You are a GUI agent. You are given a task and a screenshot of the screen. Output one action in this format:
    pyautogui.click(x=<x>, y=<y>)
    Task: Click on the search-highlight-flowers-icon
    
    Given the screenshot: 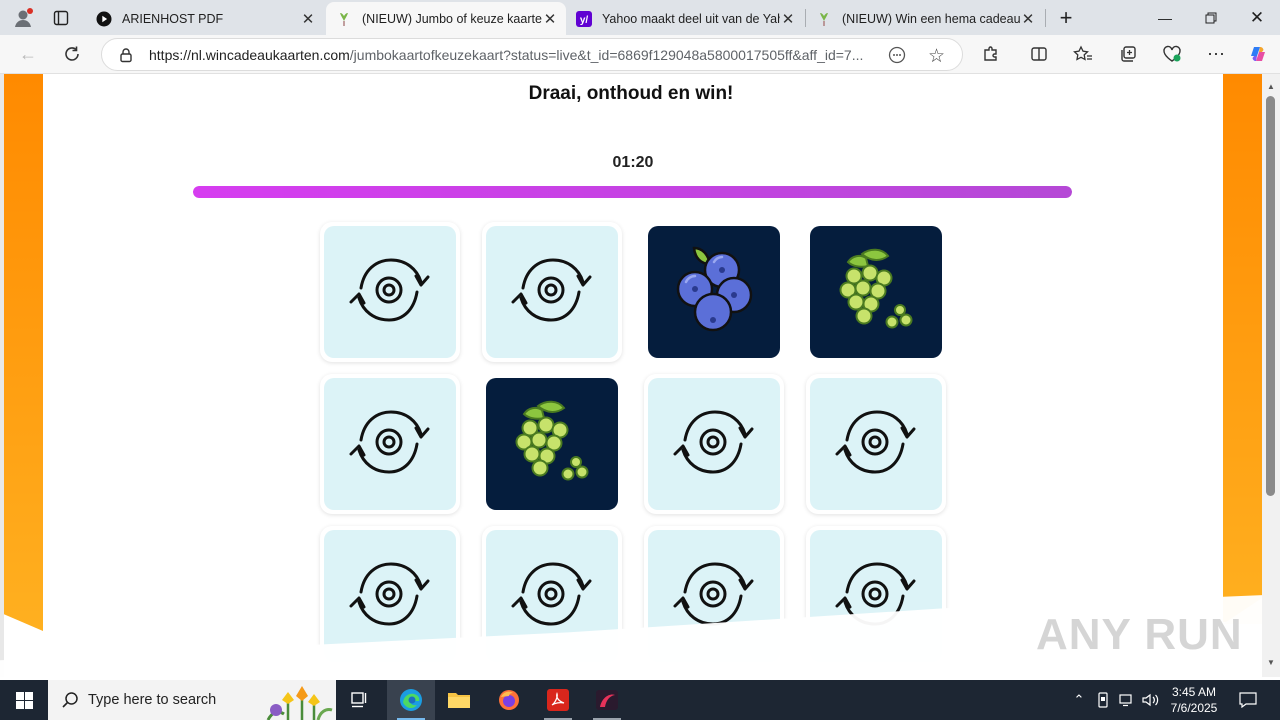 What is the action you would take?
    pyautogui.click(x=296, y=701)
    